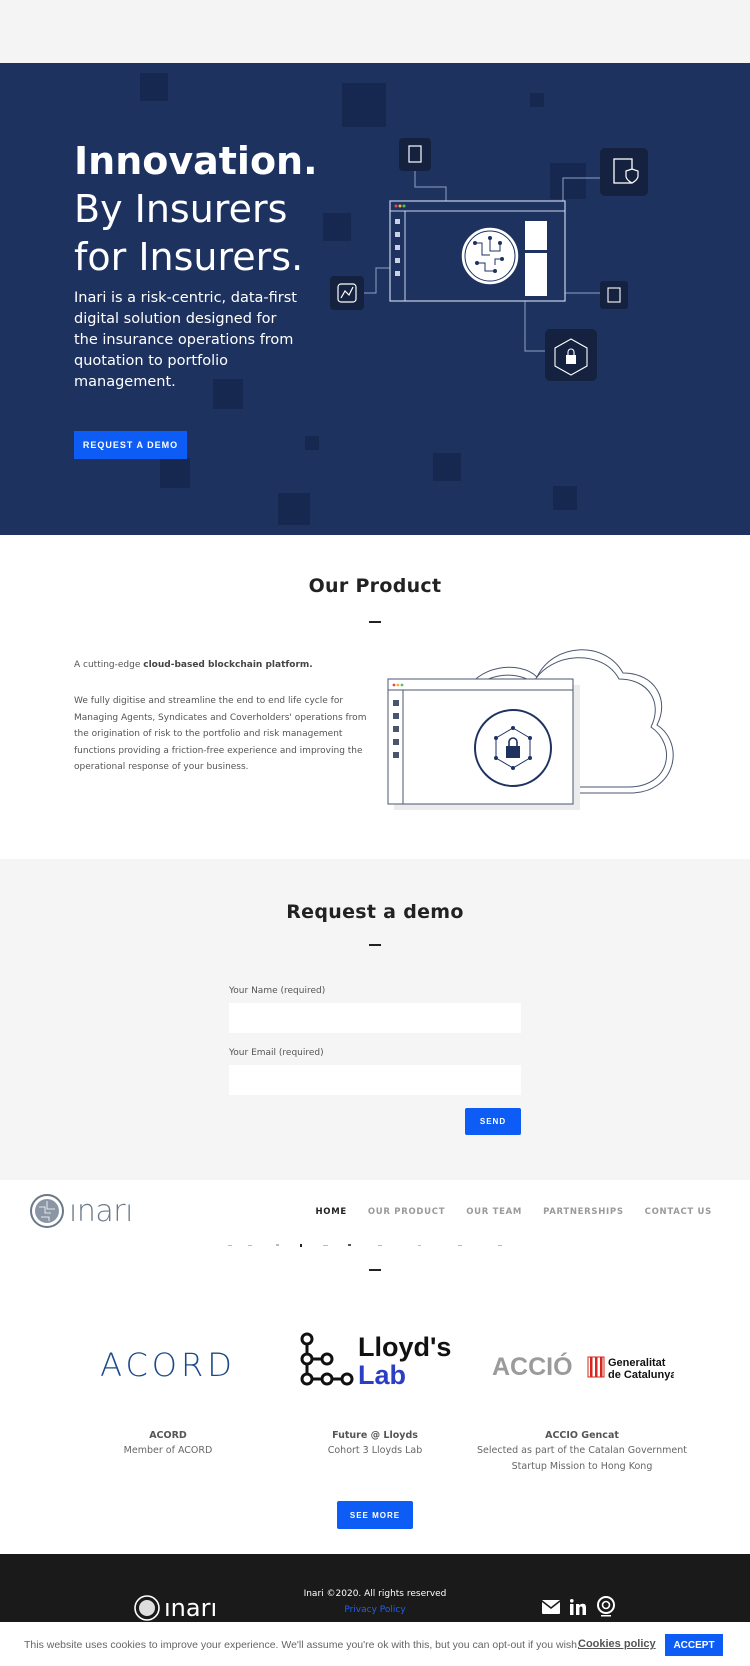  I want to click on nav-item-home: HOME, so click(330, 1212).